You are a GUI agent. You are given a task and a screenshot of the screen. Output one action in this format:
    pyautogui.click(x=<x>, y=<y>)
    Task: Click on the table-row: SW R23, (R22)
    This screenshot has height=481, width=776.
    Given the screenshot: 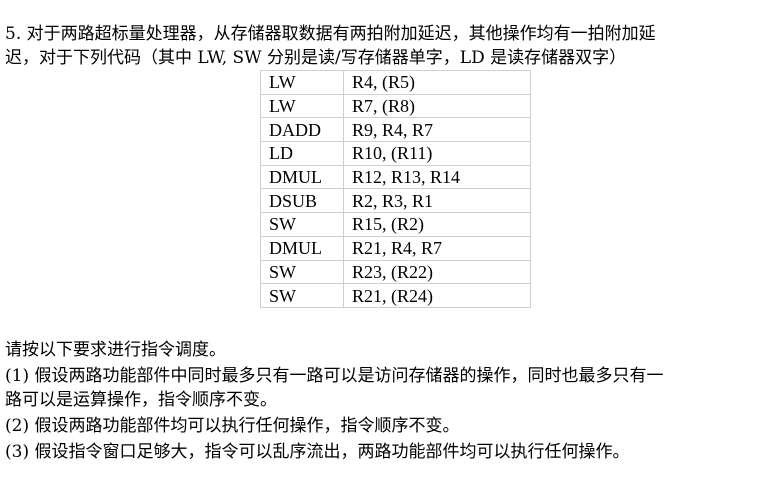 What is the action you would take?
    pyautogui.click(x=395, y=272)
    